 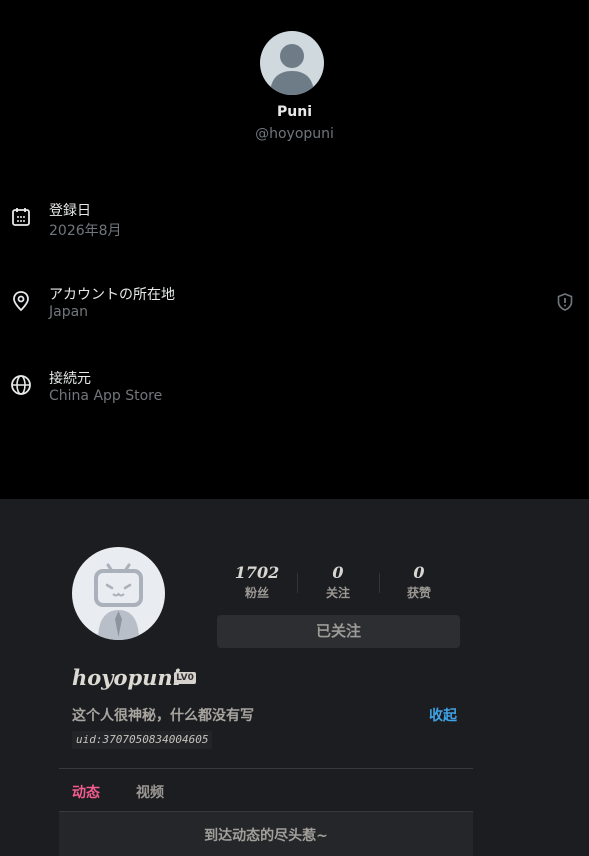 What do you see at coordinates (142, 740) in the screenshot?
I see `uid-tag: uid:3707050834004605` at bounding box center [142, 740].